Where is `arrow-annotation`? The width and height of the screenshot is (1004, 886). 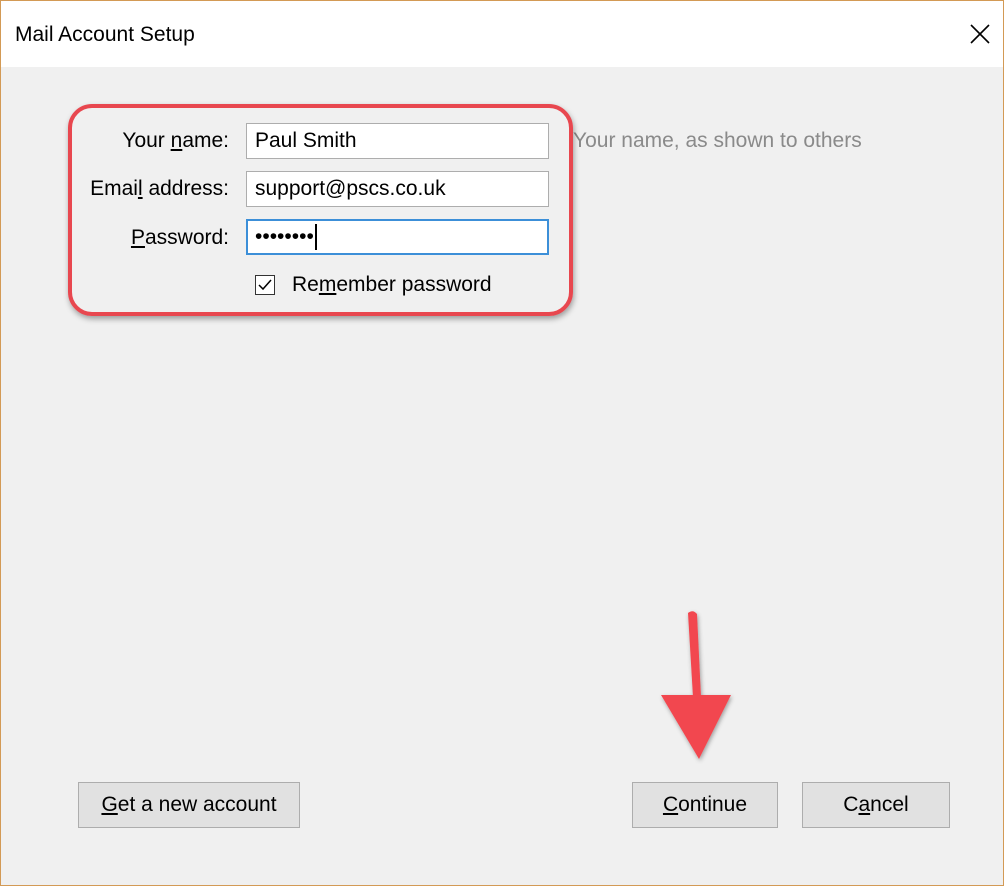 arrow-annotation is located at coordinates (696, 685).